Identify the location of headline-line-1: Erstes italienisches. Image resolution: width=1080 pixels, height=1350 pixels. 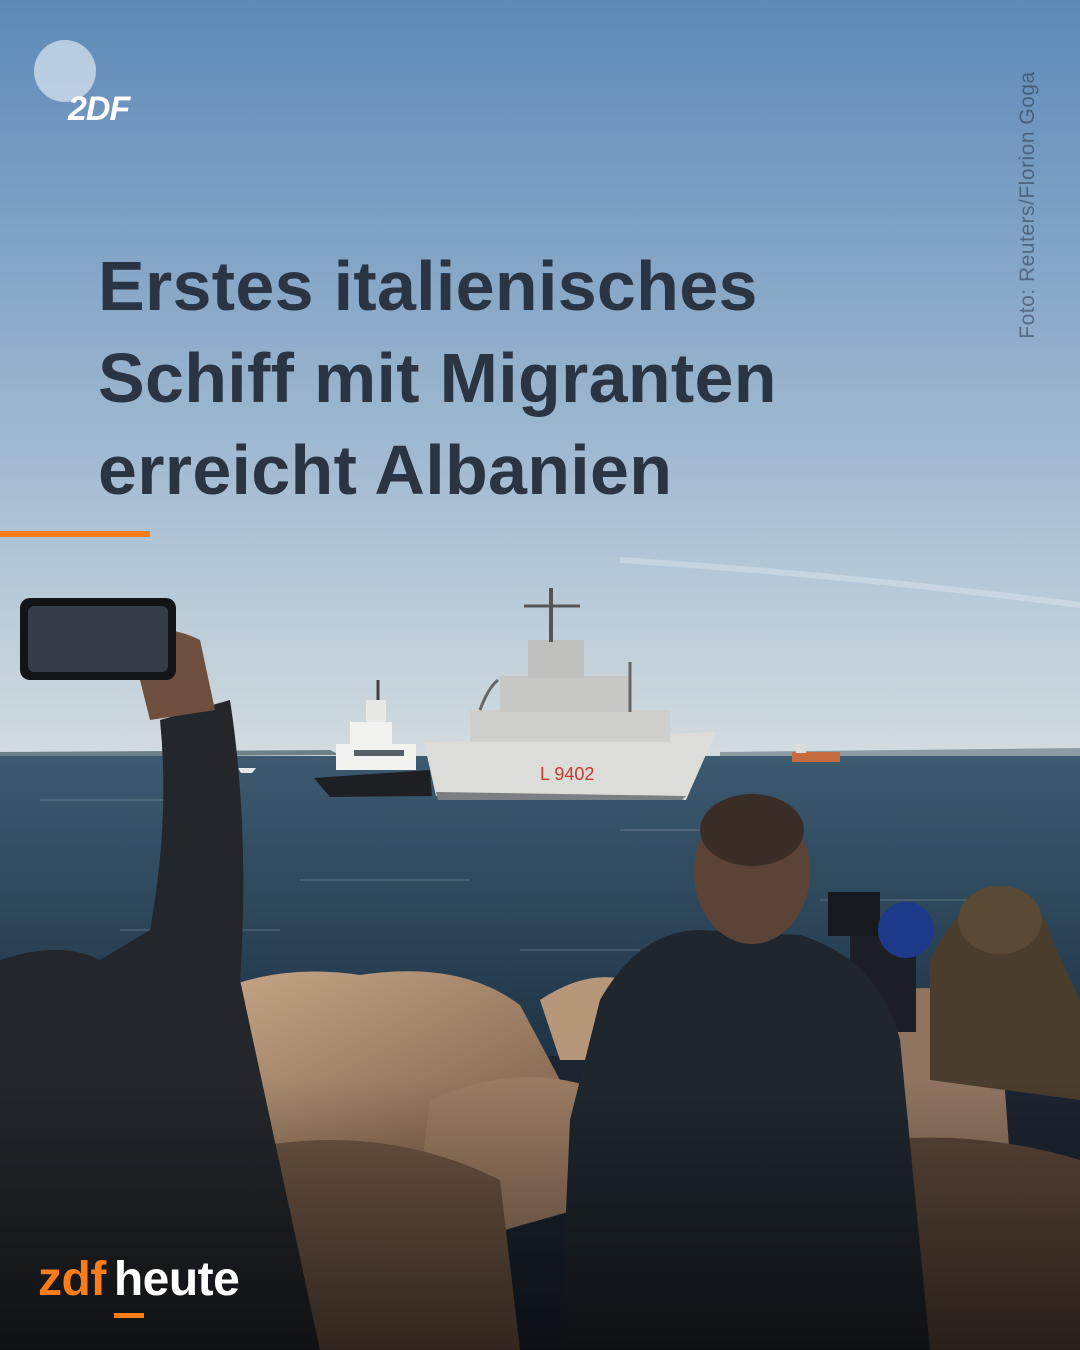
(428, 286).